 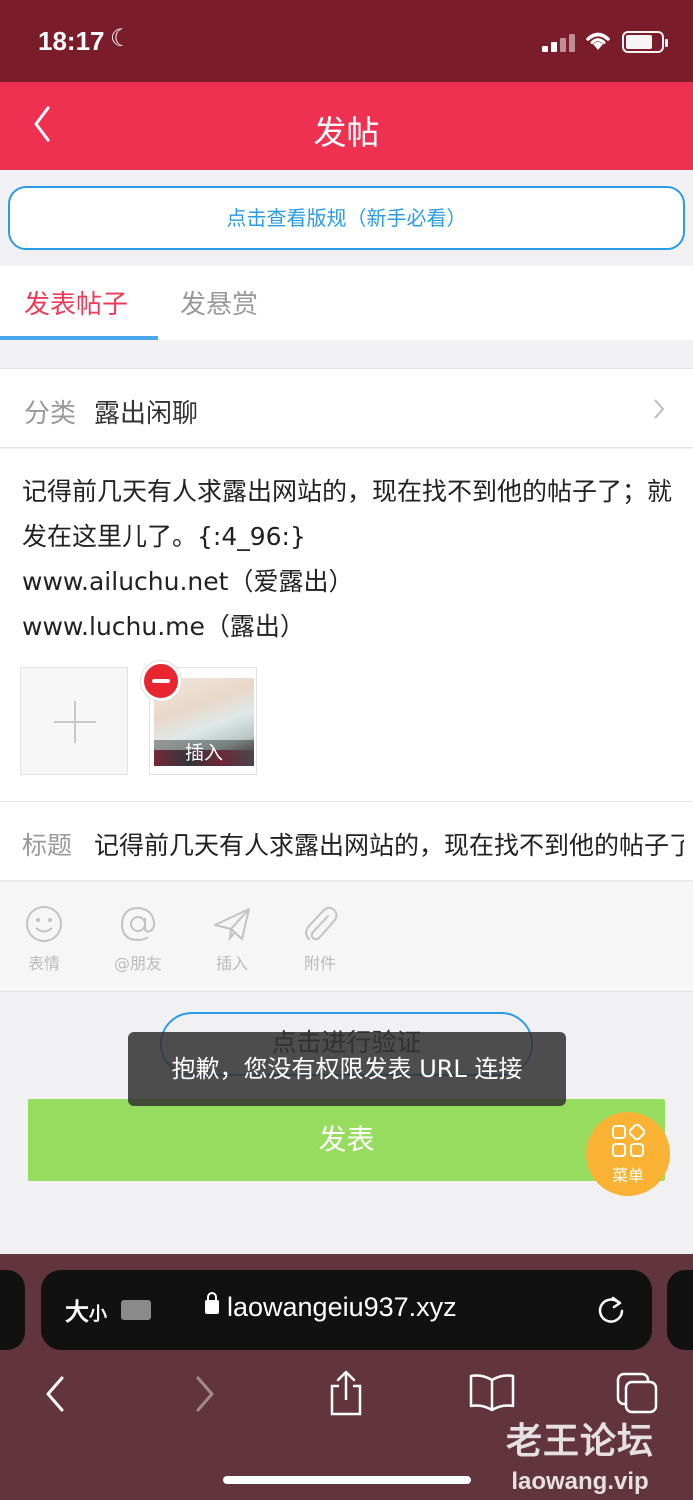 What do you see at coordinates (12, 1310) in the screenshot?
I see `previous-tab-peek` at bounding box center [12, 1310].